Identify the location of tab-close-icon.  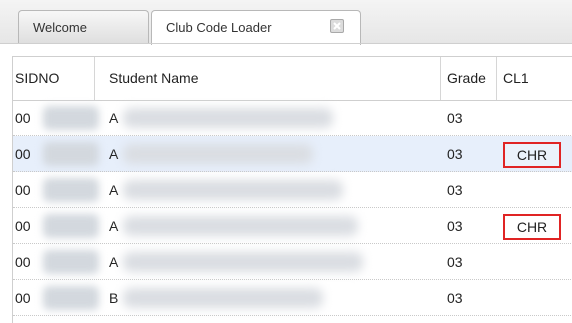
(337, 26).